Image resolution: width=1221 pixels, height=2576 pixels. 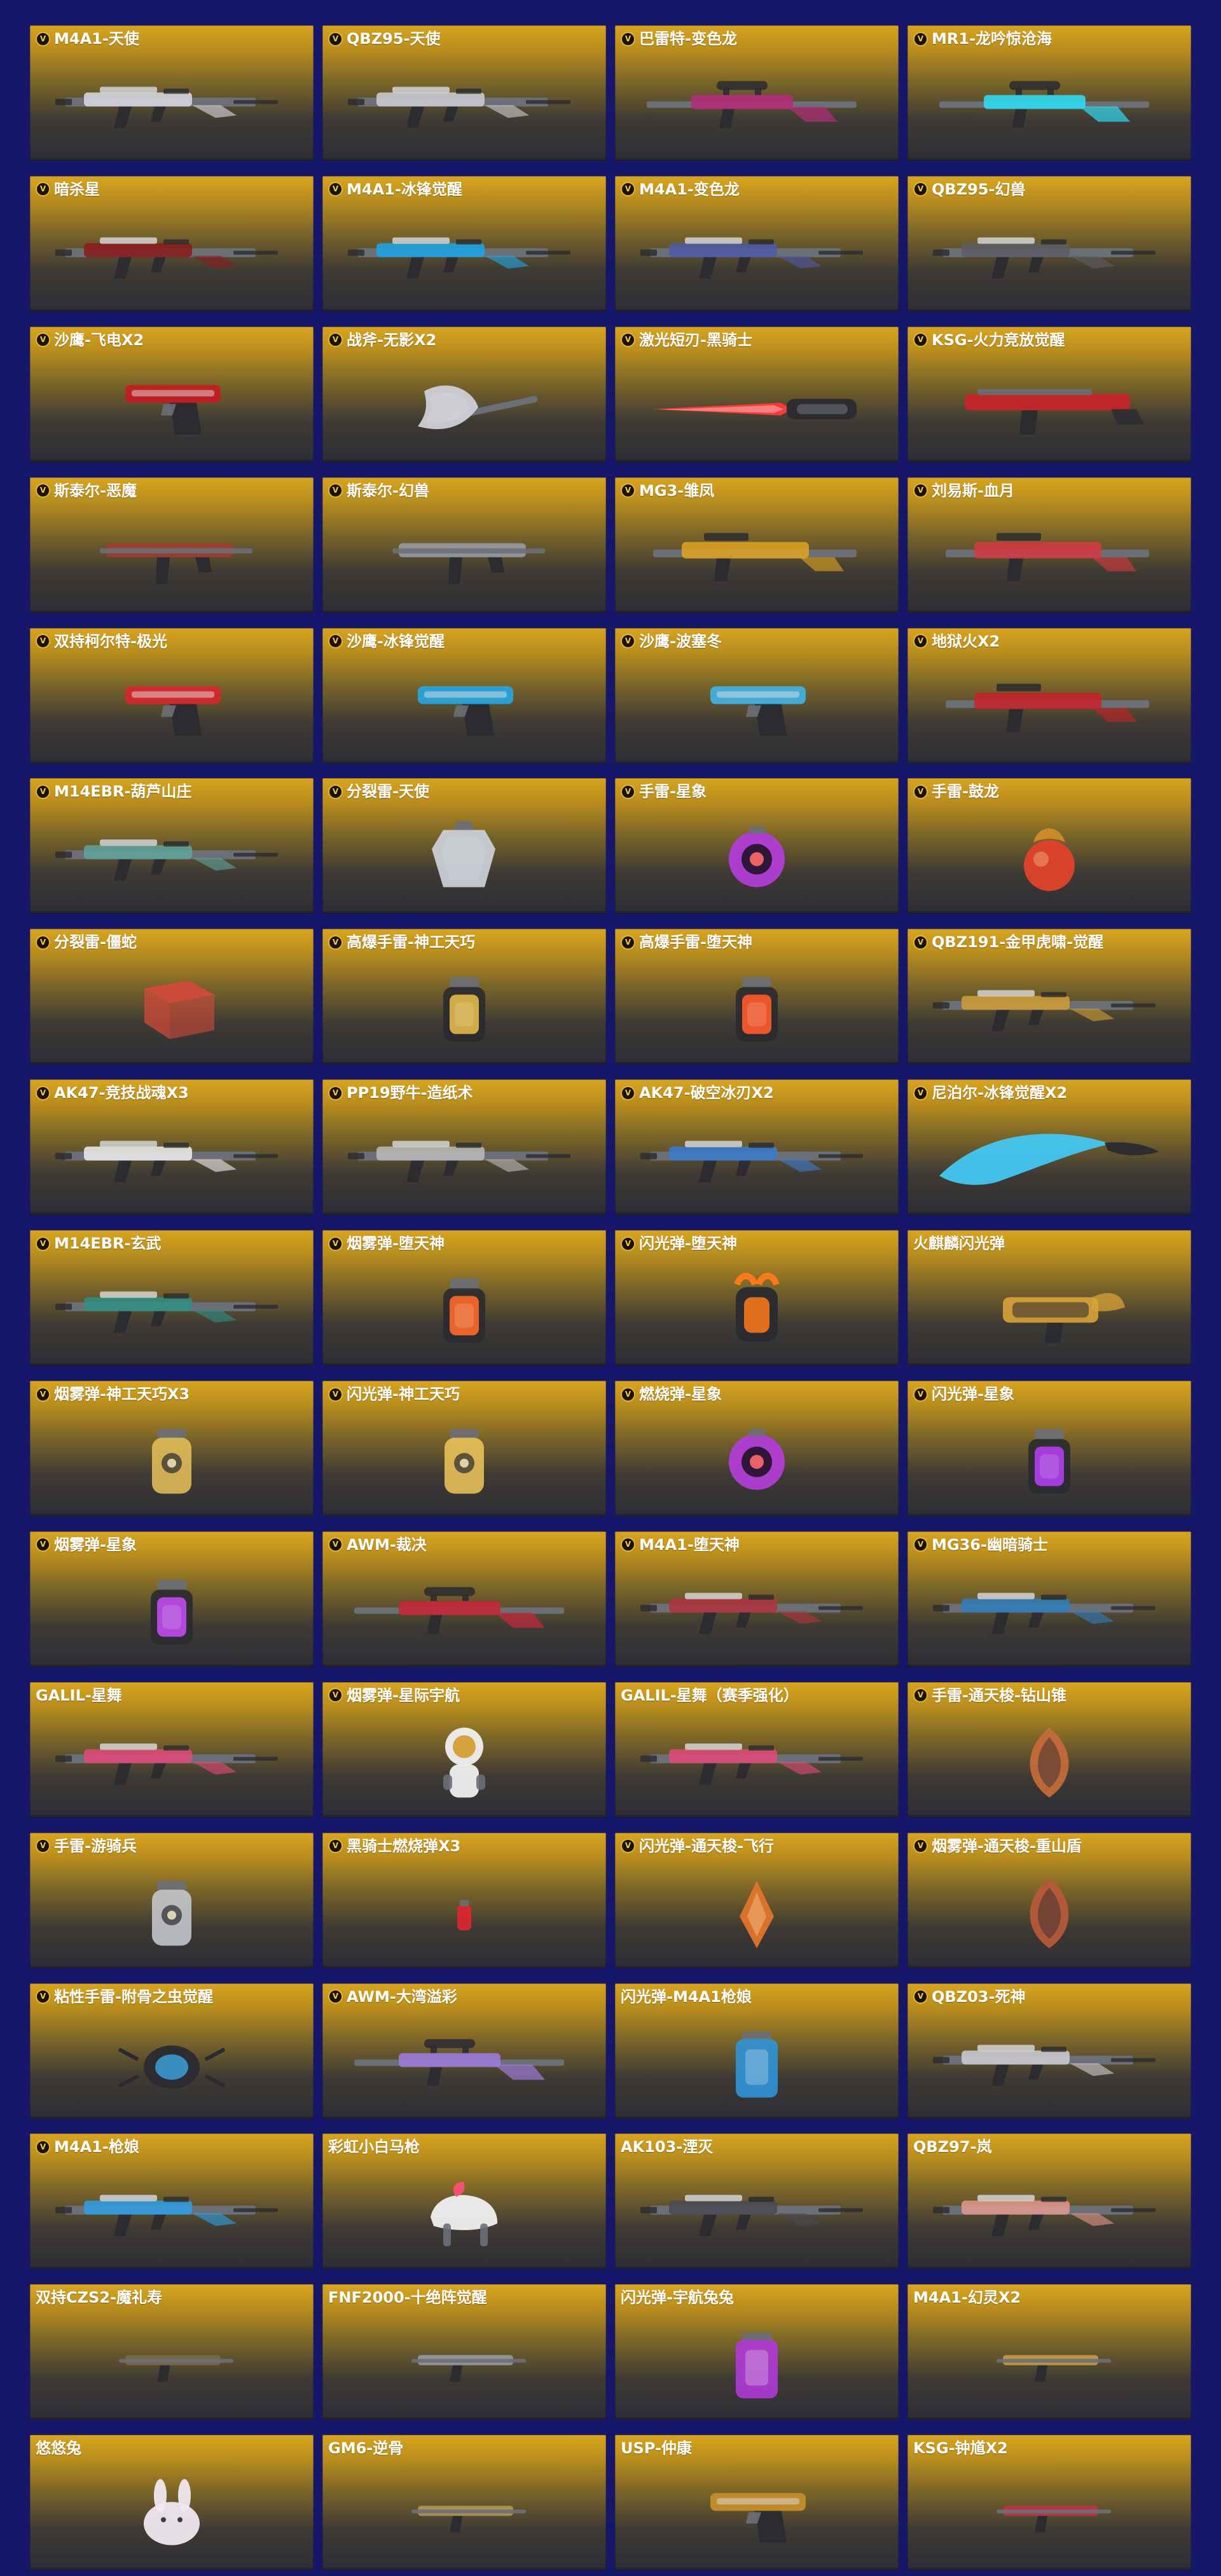 What do you see at coordinates (464, 791) in the screenshot?
I see `item-header: V 分裂雷-天使` at bounding box center [464, 791].